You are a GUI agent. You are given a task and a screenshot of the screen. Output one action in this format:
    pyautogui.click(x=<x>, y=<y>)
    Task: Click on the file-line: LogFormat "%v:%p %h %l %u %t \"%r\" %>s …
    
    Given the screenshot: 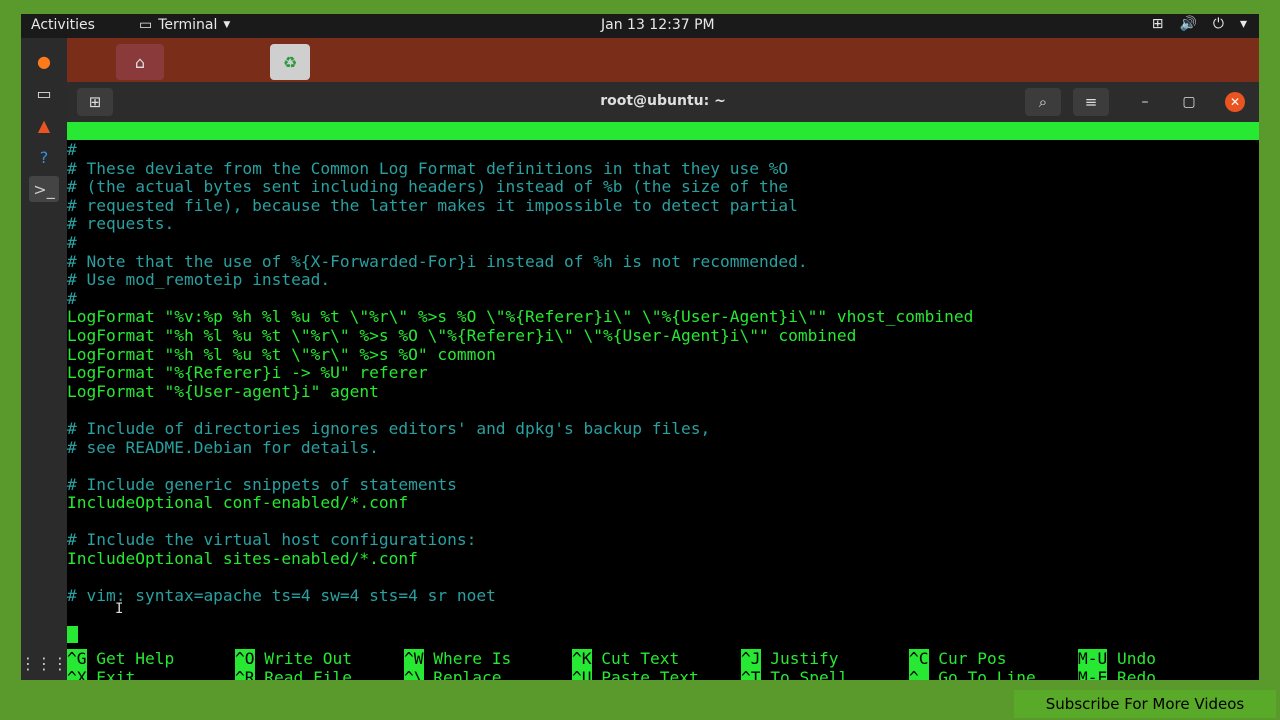 What is the action you would take?
    pyautogui.click(x=520, y=317)
    